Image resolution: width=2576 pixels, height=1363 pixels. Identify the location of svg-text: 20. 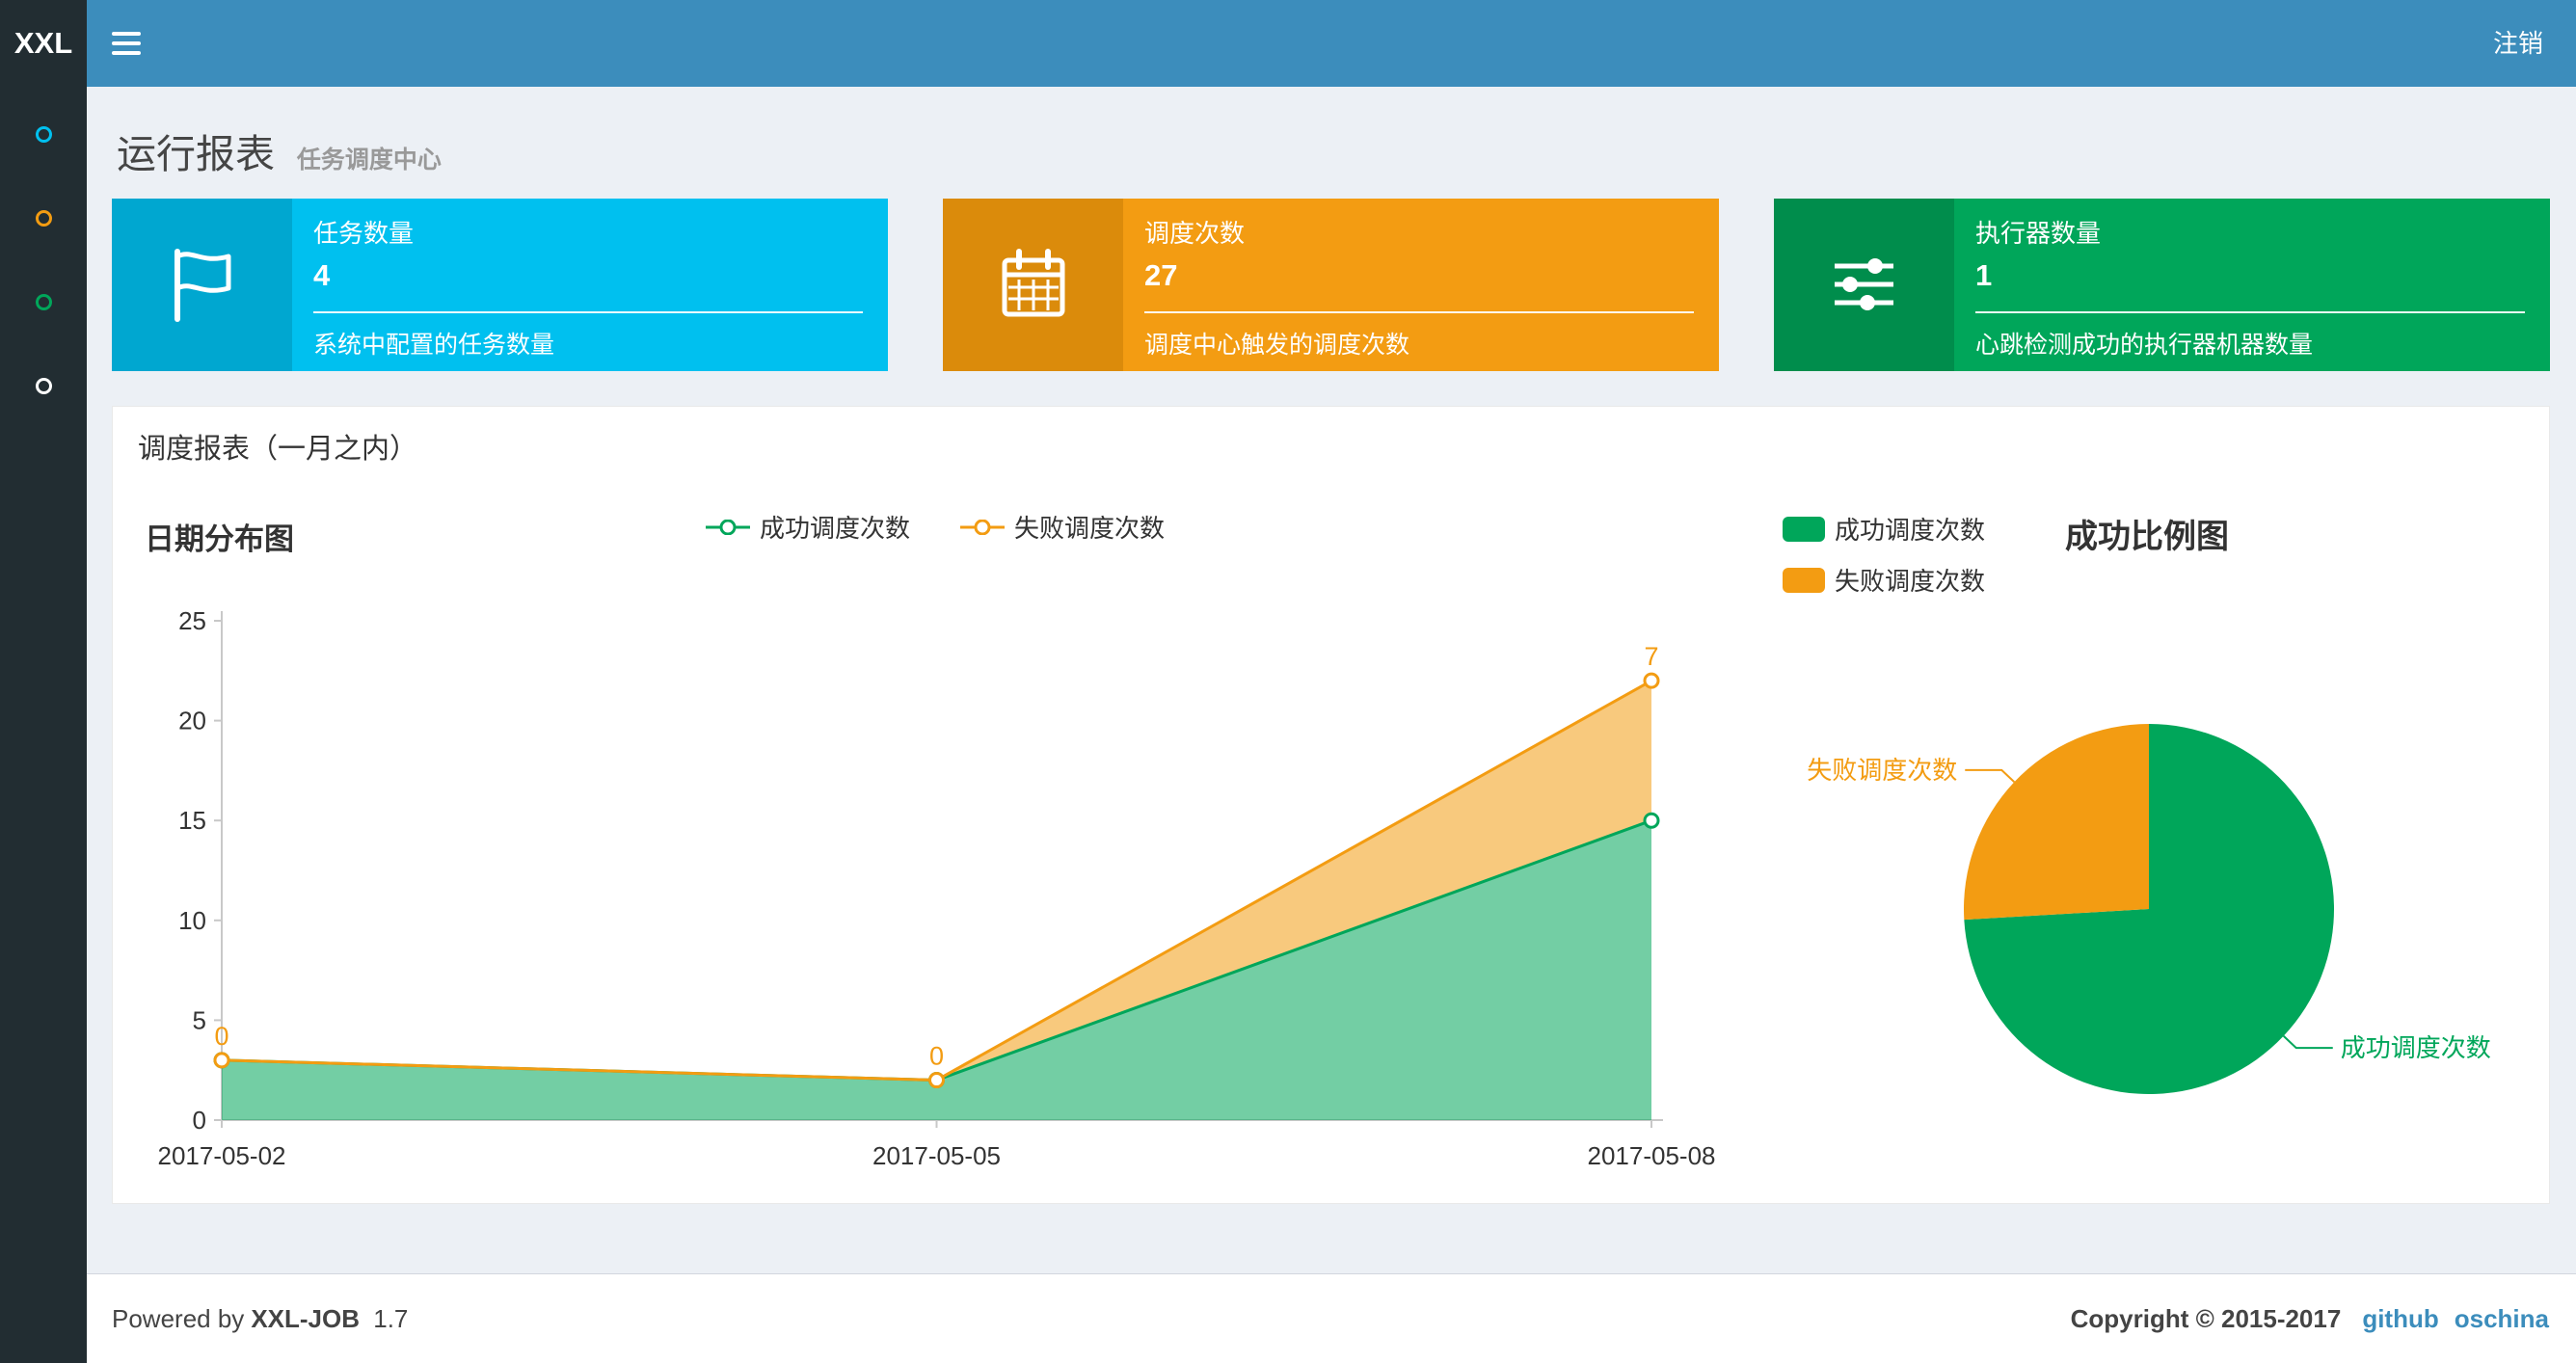
(192, 721).